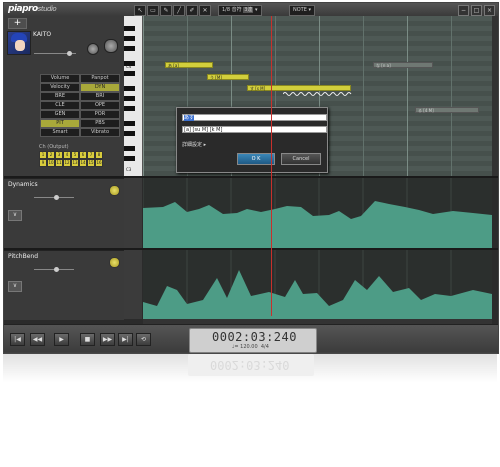 Image resolution: width=500 pixels, height=467 pixels. I want to click on octave-label-c3: C3, so click(129, 169).